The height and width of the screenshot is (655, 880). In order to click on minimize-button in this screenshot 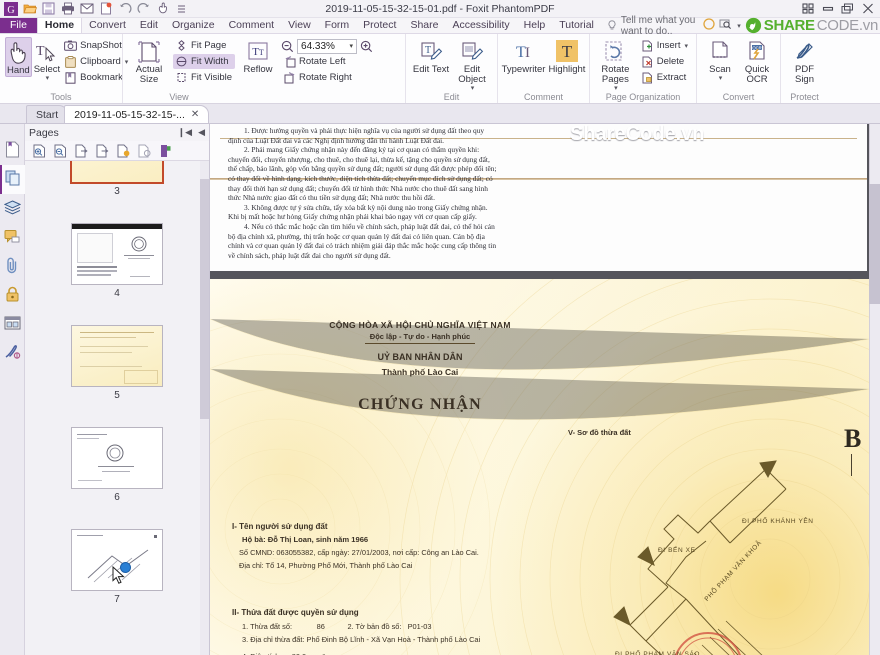, I will do `click(827, 9)`.